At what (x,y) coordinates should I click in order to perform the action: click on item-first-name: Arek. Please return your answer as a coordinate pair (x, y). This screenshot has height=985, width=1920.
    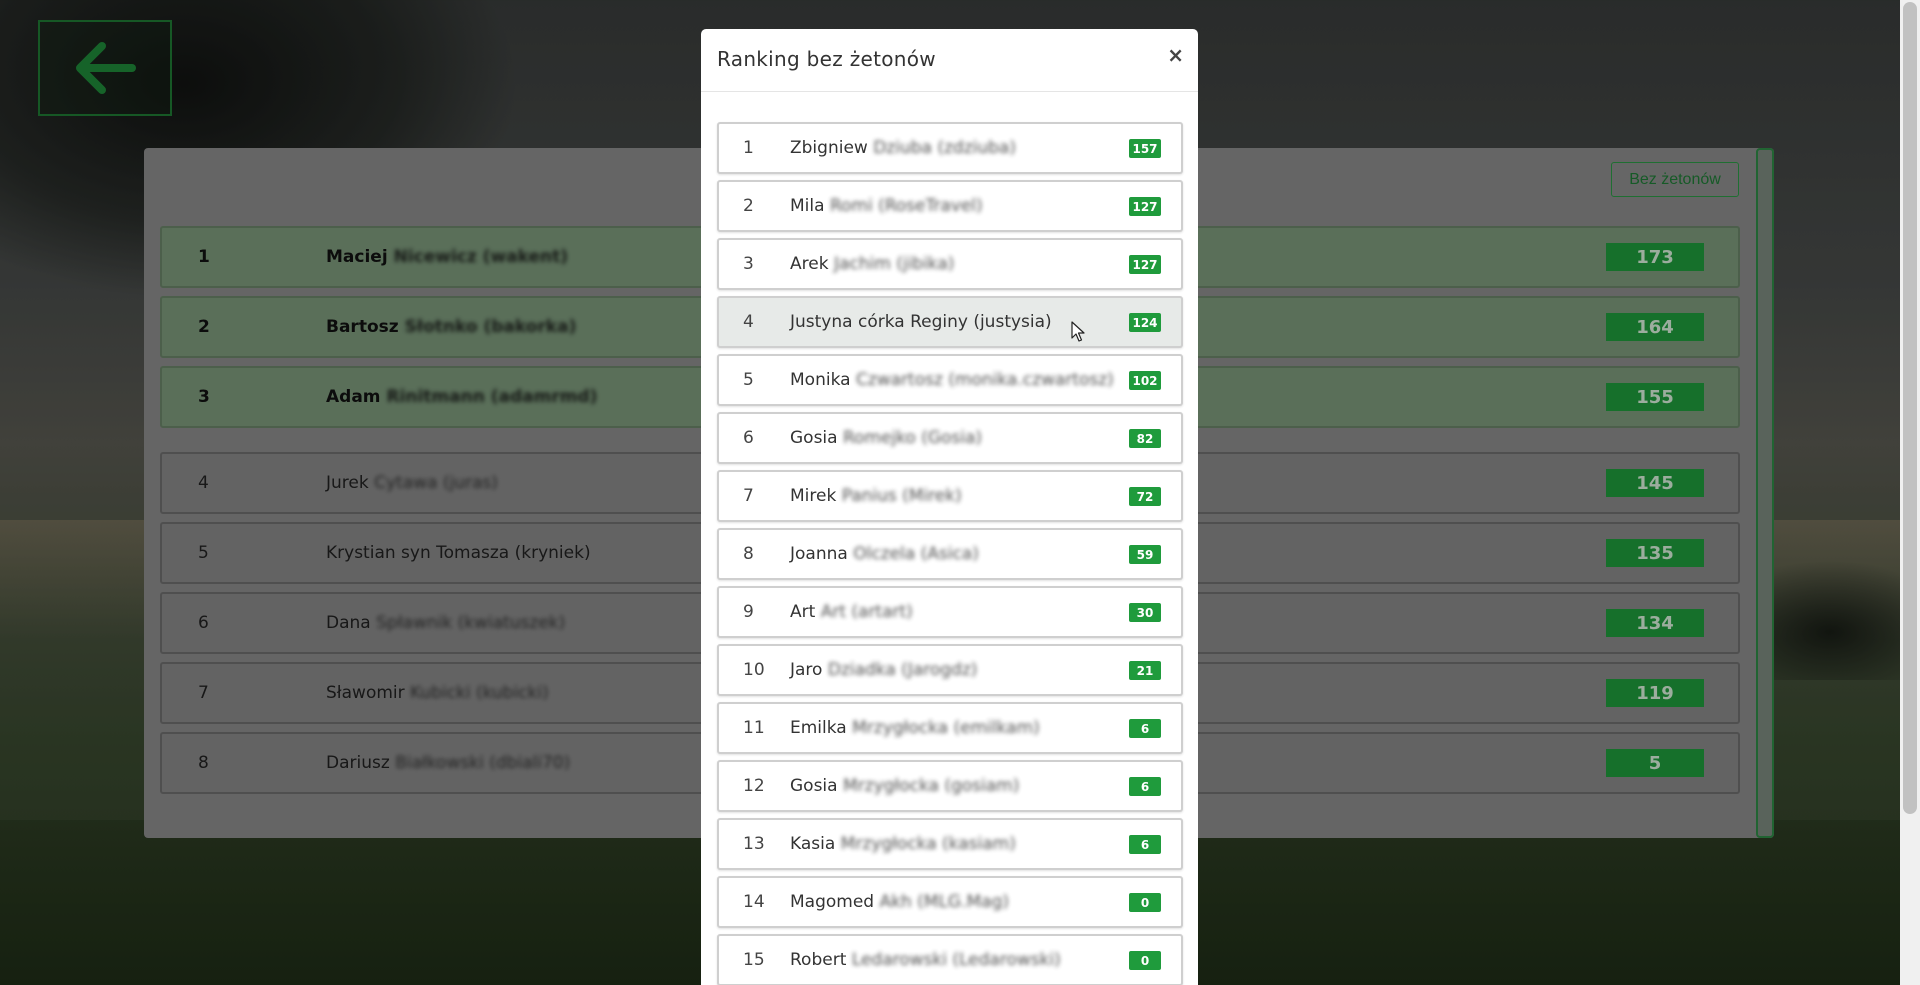
    Looking at the image, I should click on (809, 264).